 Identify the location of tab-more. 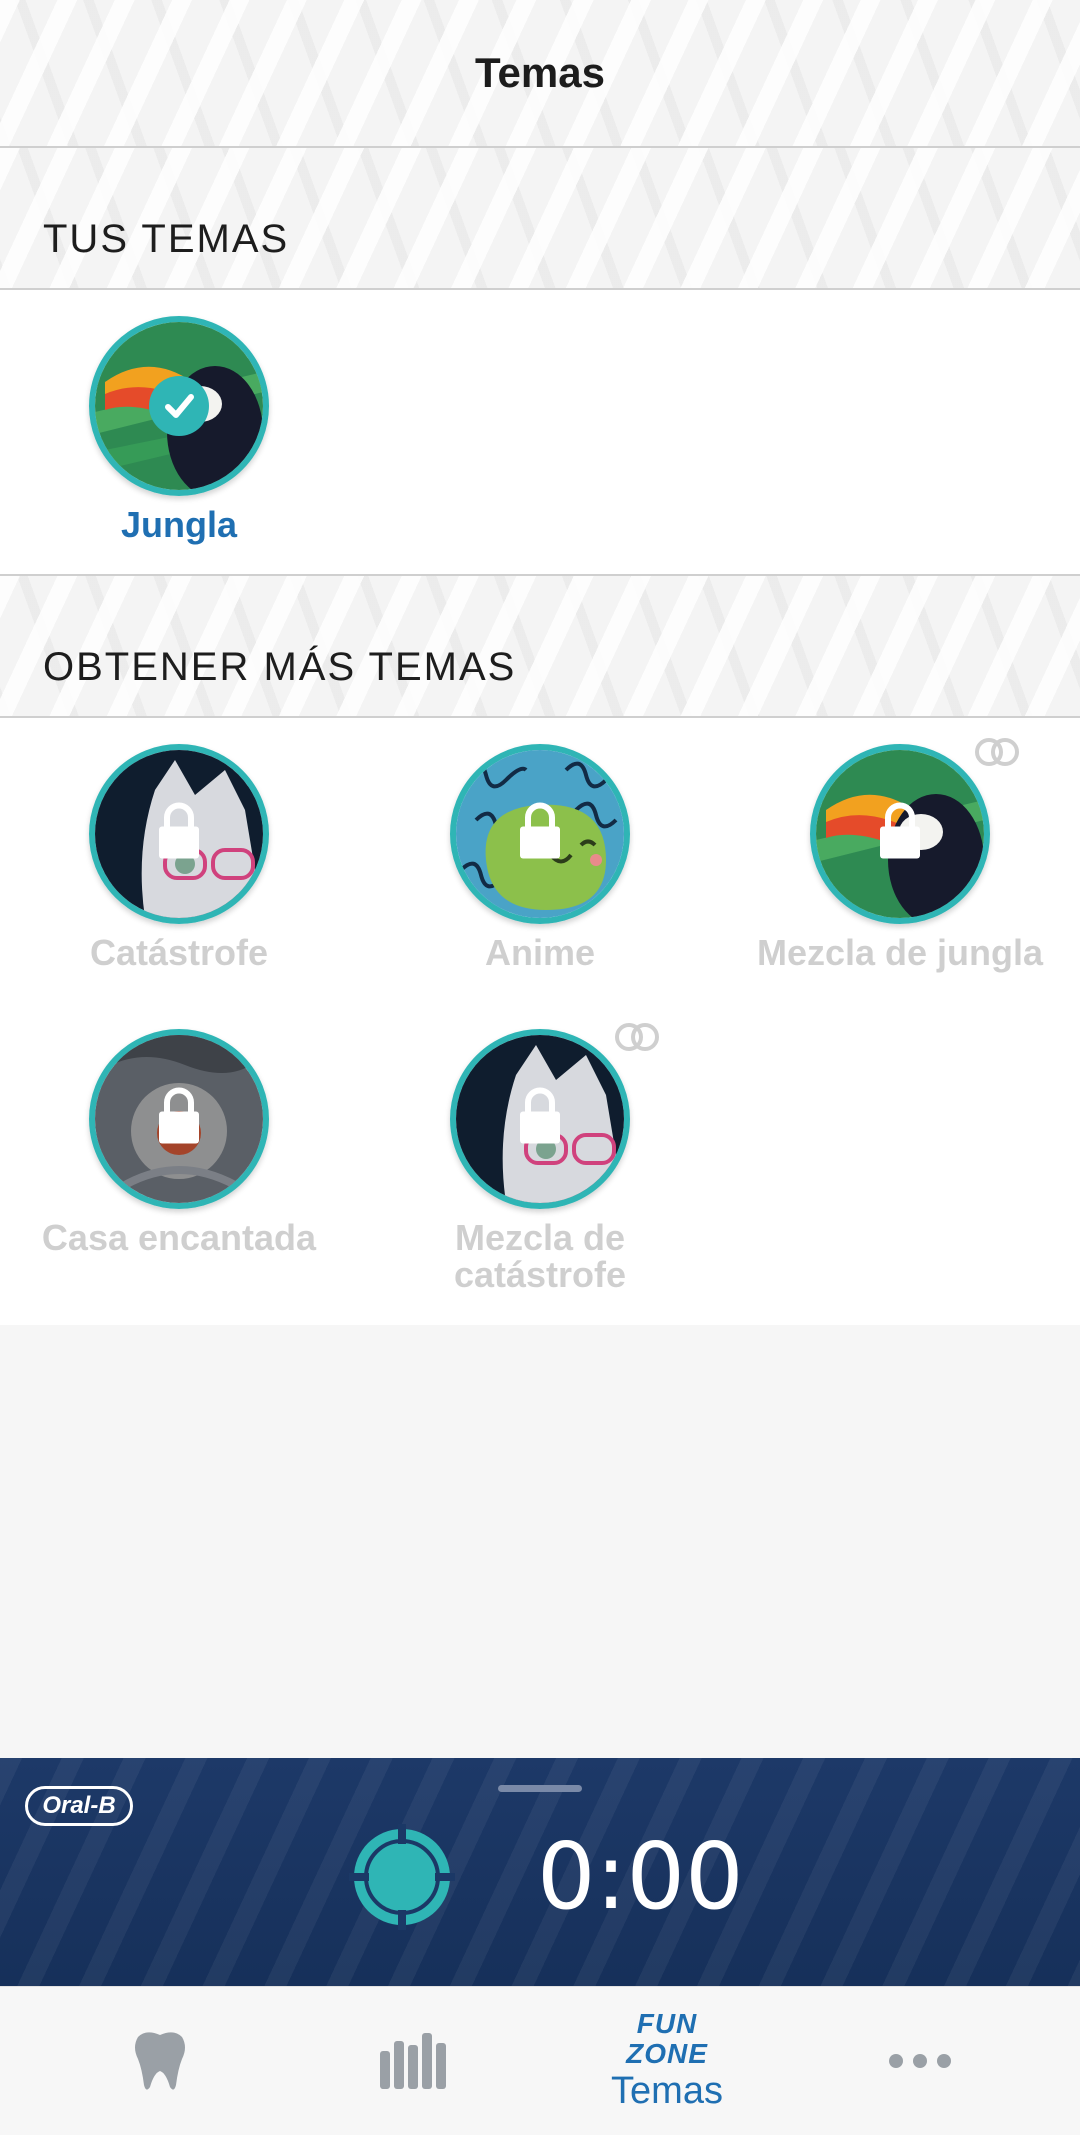
(920, 2061).